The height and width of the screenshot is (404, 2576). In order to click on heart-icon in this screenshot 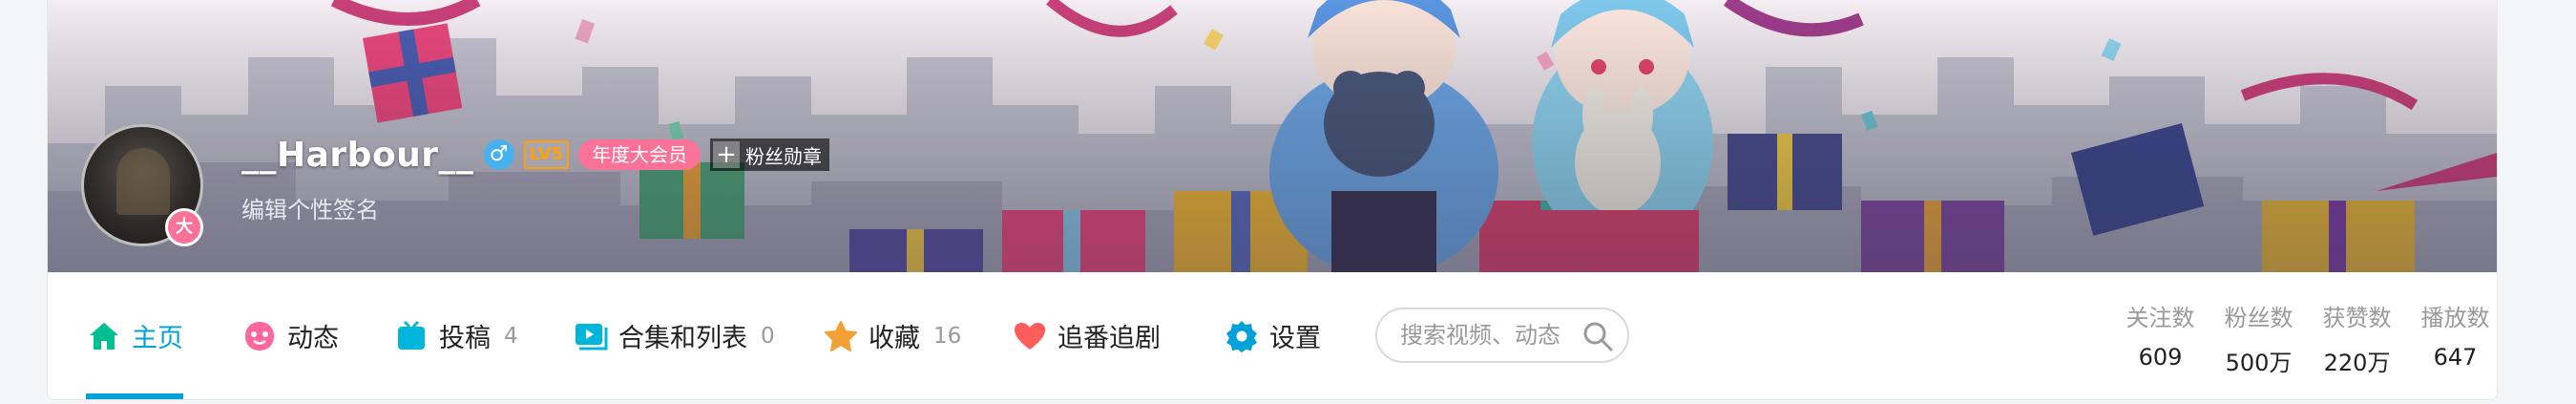, I will do `click(1030, 336)`.